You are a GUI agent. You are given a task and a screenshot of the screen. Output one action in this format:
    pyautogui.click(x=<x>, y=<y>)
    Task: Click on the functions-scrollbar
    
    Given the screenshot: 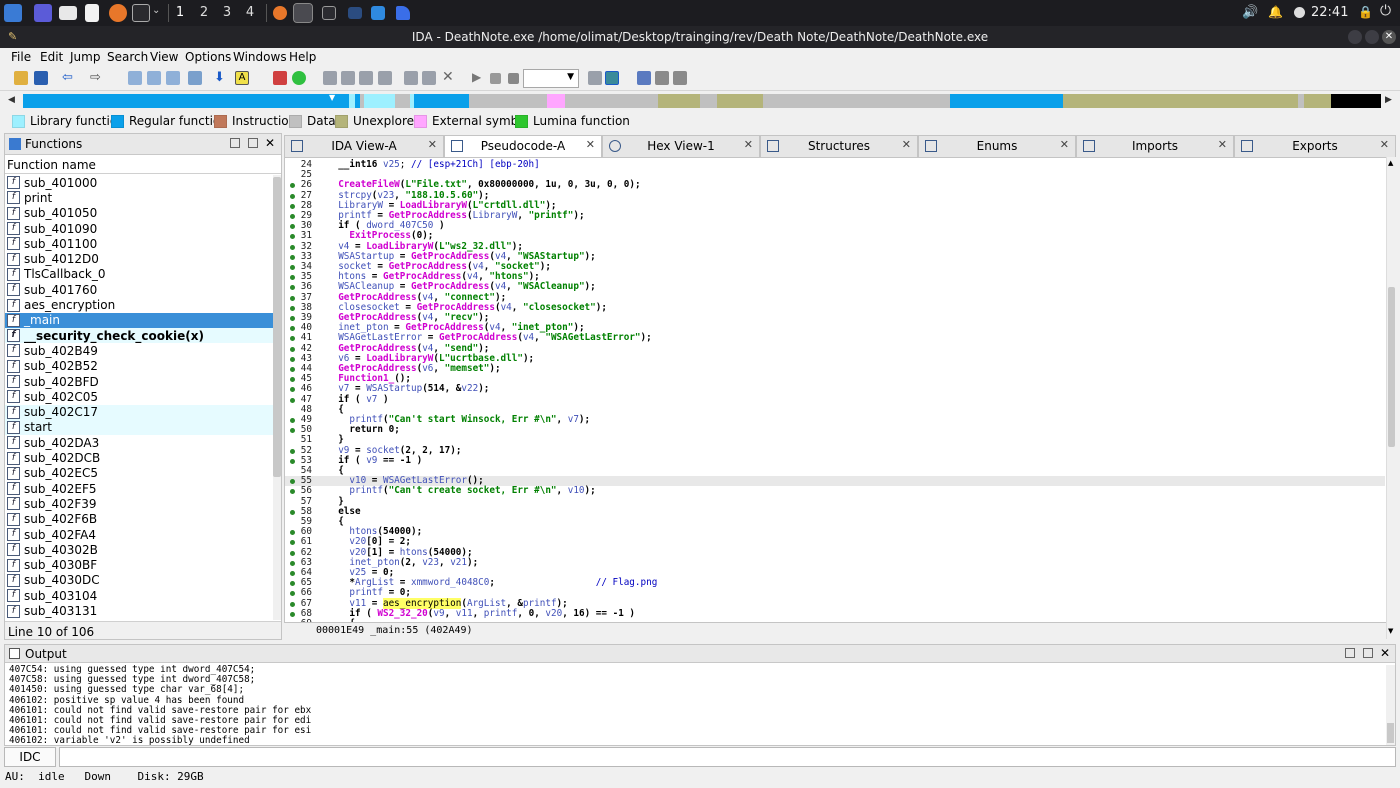 What is the action you would take?
    pyautogui.click(x=277, y=397)
    